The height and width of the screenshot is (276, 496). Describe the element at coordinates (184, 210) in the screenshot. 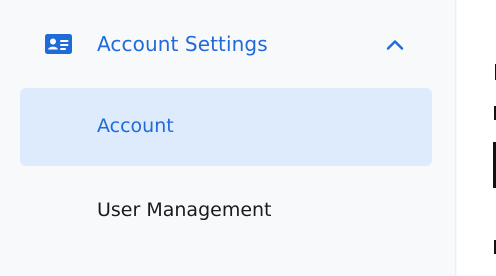

I see `sidebar-item-label: User Management` at that location.